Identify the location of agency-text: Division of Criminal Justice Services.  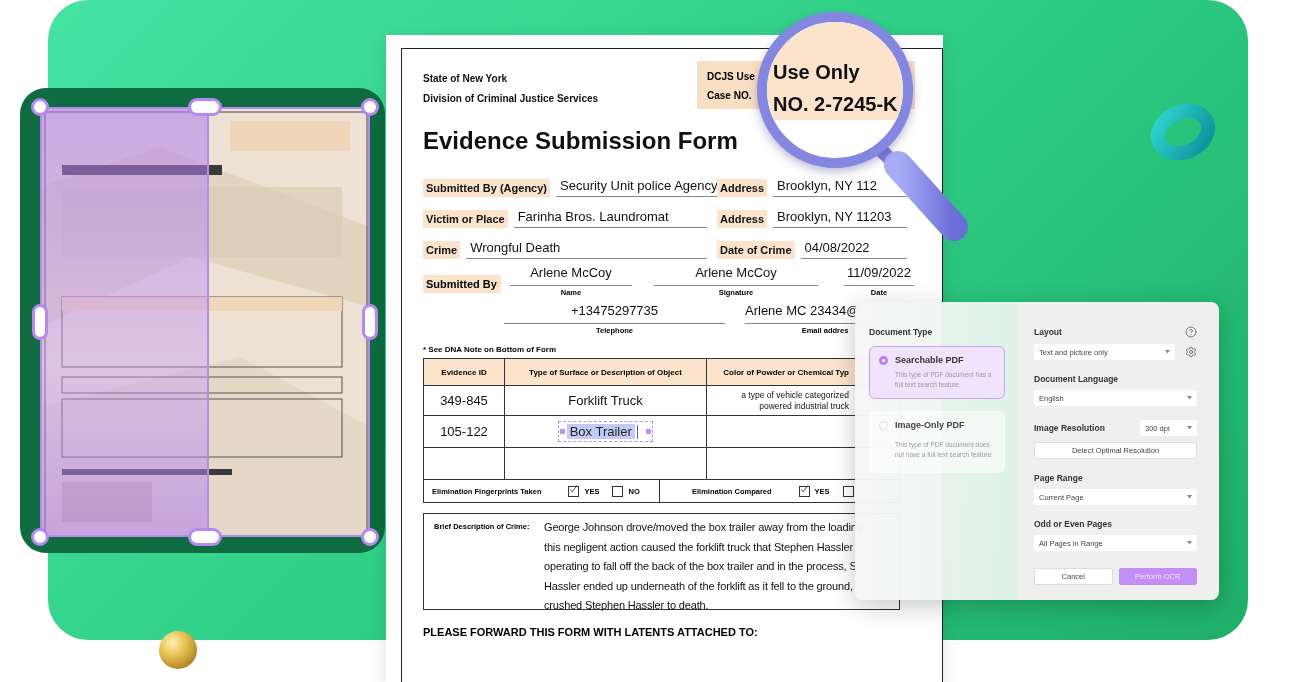
(511, 99).